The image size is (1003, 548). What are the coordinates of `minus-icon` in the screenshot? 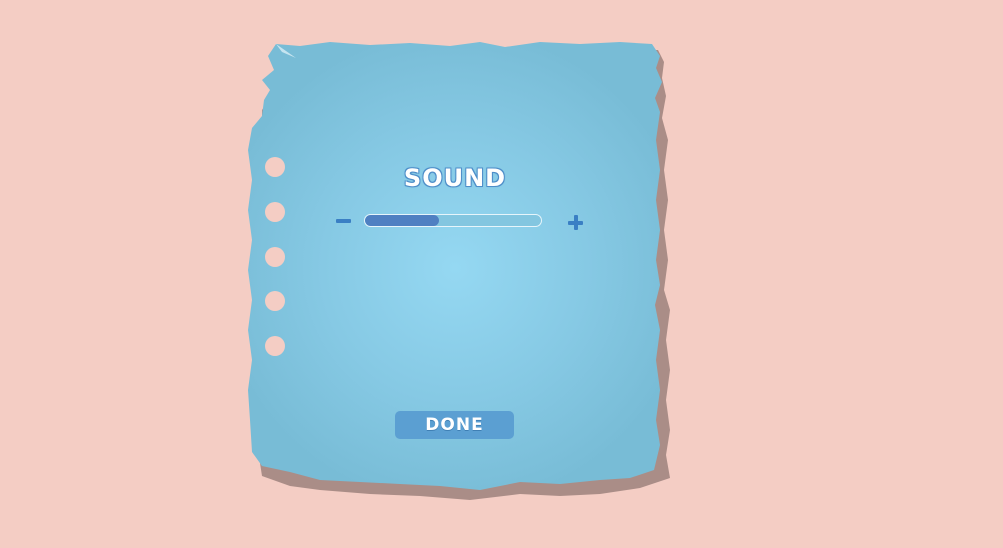 It's located at (343, 221).